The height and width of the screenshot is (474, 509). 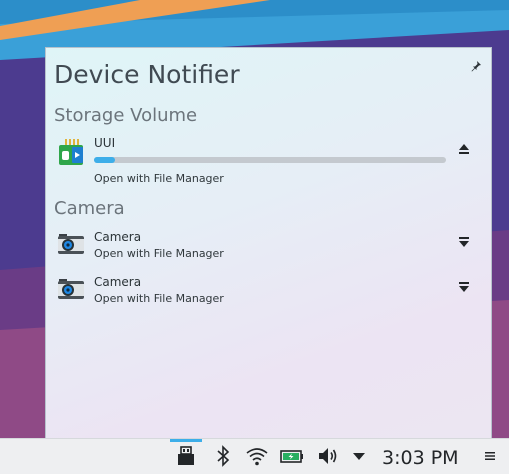 What do you see at coordinates (476, 66) in the screenshot?
I see `pin-icon` at bounding box center [476, 66].